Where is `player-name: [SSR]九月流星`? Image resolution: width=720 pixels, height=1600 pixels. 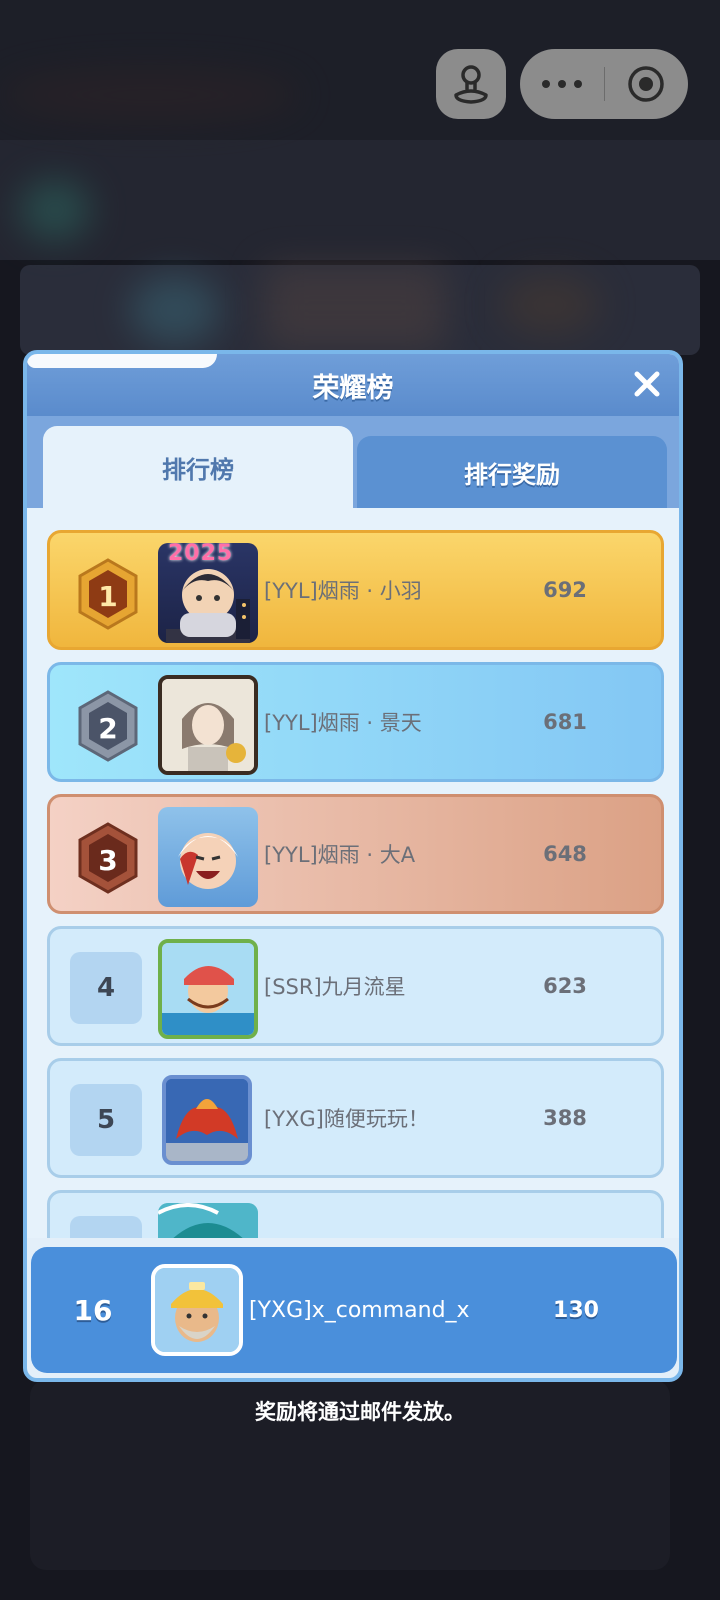 player-name: [SSR]九月流星 is located at coordinates (335, 987).